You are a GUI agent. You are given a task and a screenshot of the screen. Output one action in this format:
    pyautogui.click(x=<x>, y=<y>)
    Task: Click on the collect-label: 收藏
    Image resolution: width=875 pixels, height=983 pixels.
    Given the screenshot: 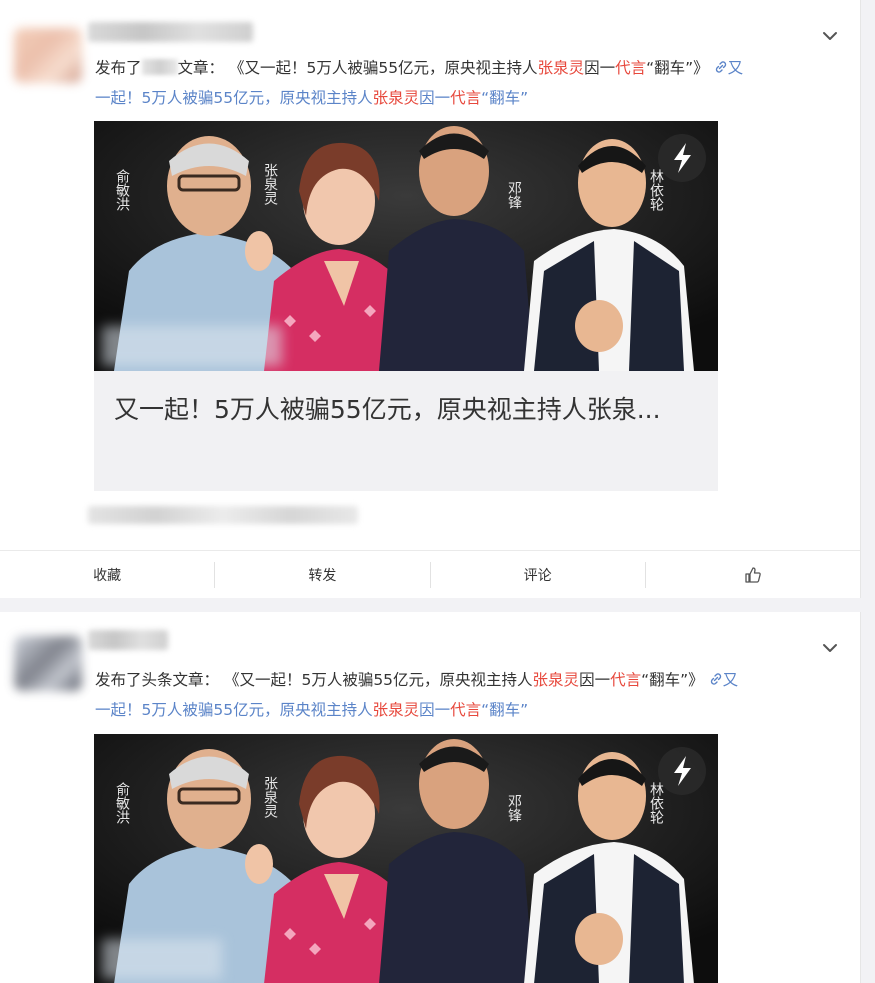 What is the action you would take?
    pyautogui.click(x=107, y=576)
    